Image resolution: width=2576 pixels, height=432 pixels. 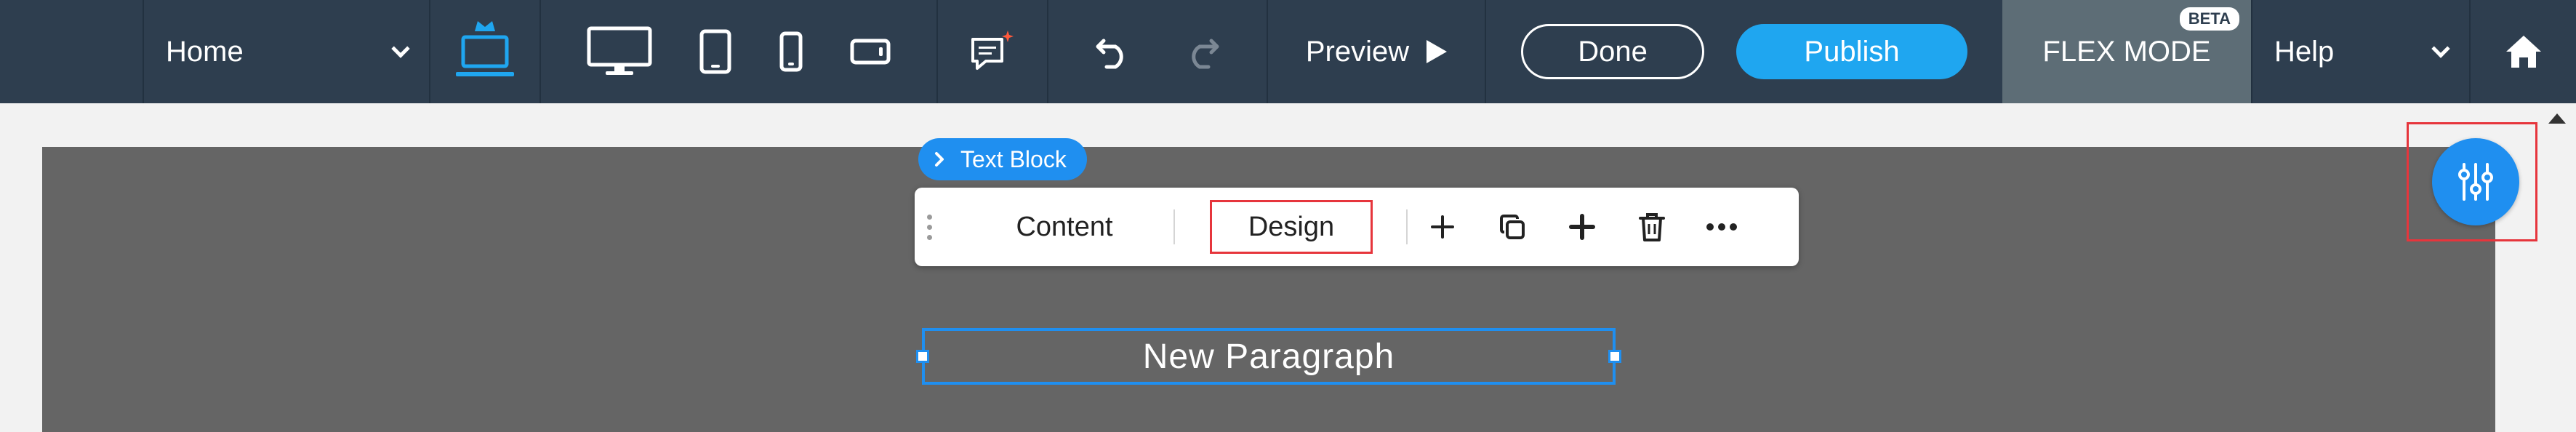 What do you see at coordinates (1064, 227) in the screenshot?
I see `tab-content: Content` at bounding box center [1064, 227].